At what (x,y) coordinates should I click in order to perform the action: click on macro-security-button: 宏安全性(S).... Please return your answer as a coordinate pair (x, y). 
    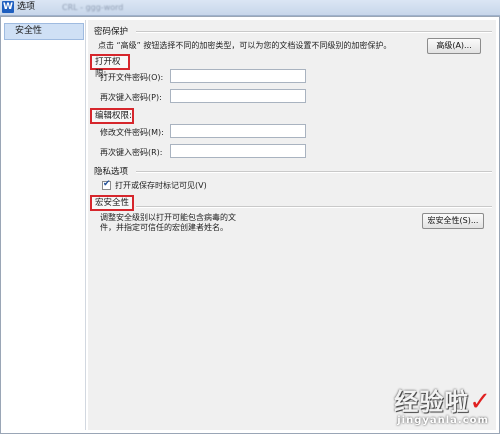
    Looking at the image, I should click on (453, 221).